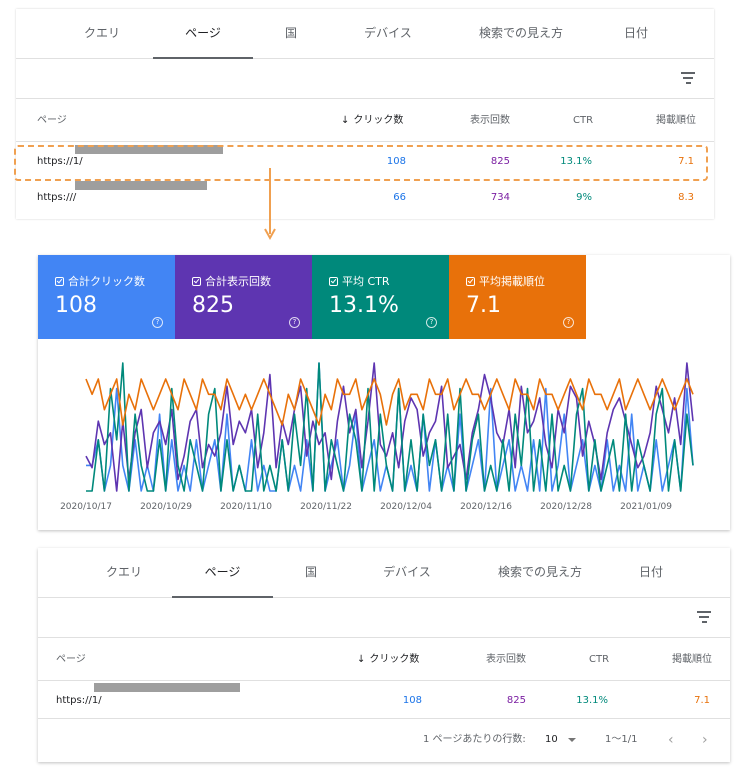 The image size is (756, 772). Describe the element at coordinates (122, 198) in the screenshot. I see `page-url: https:///` at that location.